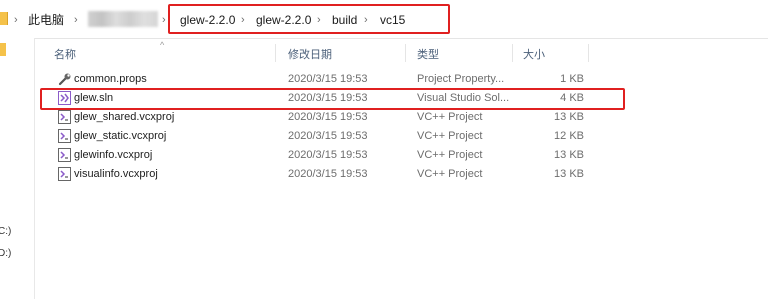  I want to click on column-name: 名称, so click(65, 54).